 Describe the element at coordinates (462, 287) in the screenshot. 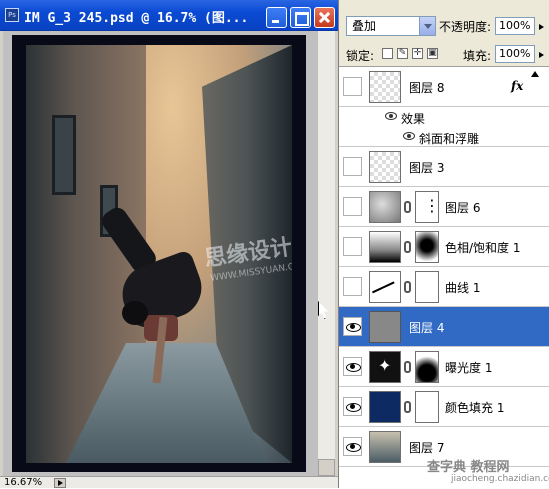

I see `layer-name: 曲线 1` at that location.